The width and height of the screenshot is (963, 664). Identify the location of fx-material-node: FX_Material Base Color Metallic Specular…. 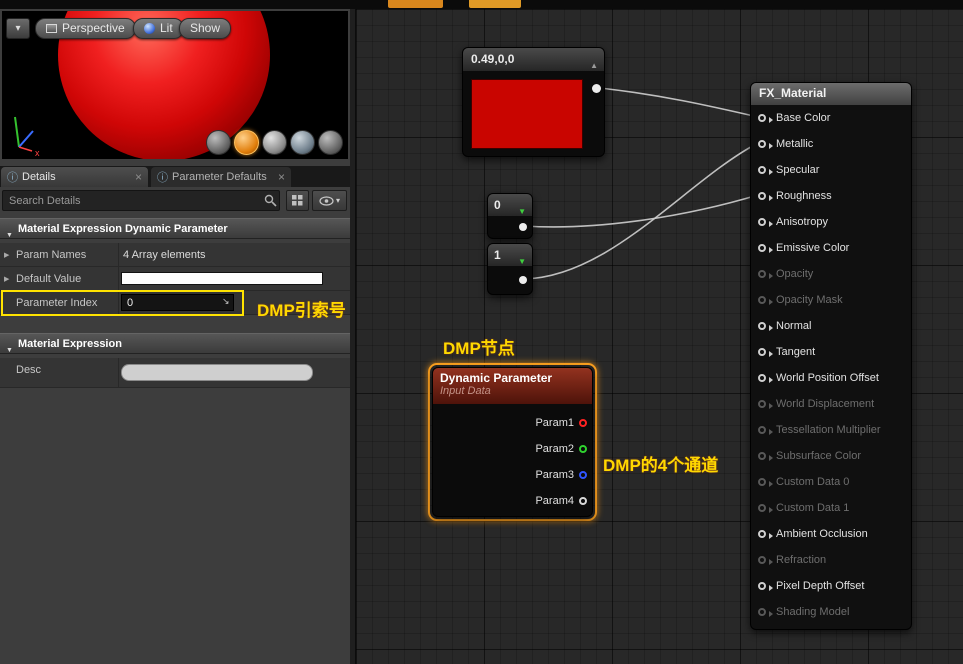
(831, 356).